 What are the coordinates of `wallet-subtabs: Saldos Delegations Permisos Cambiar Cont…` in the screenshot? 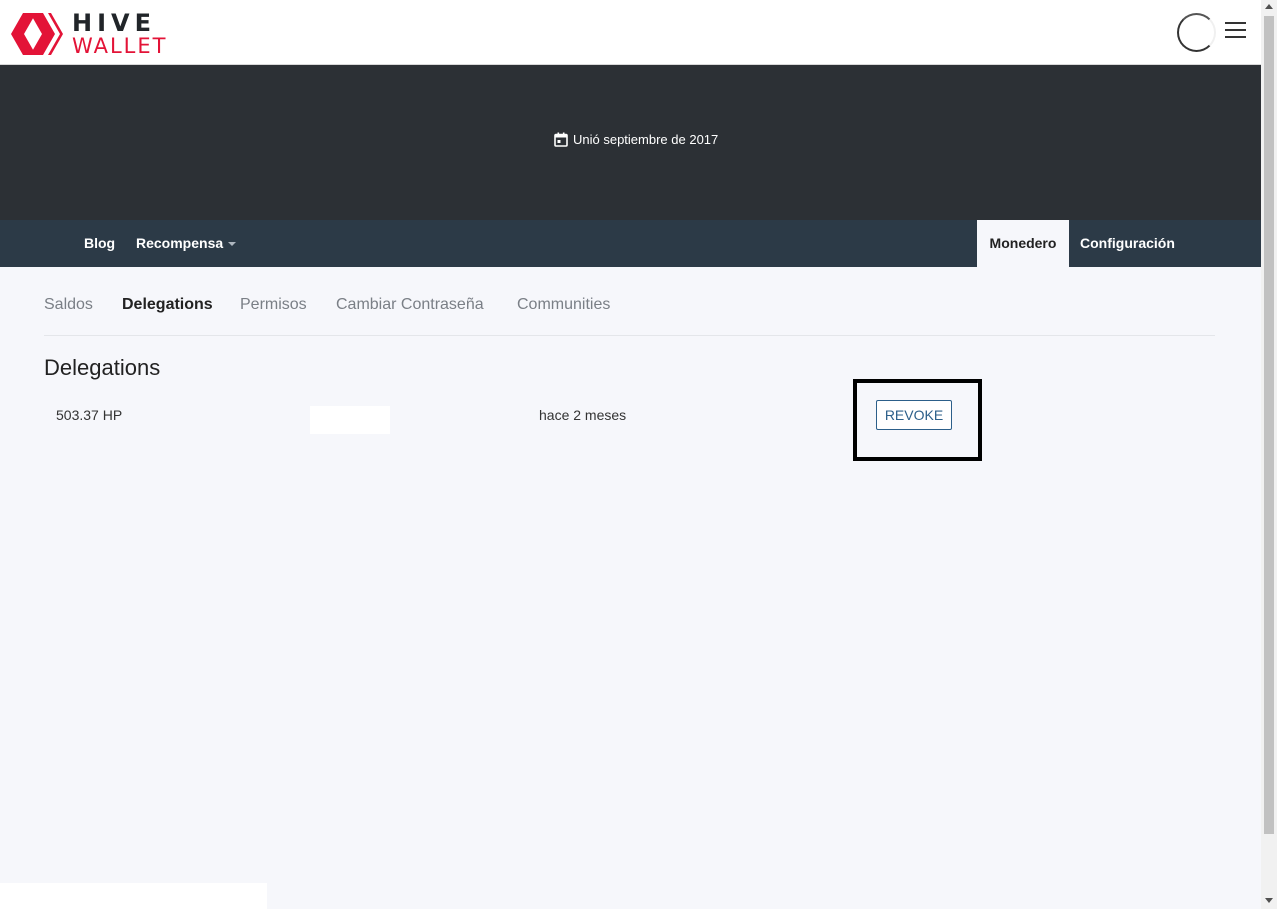 It's located at (629, 314).